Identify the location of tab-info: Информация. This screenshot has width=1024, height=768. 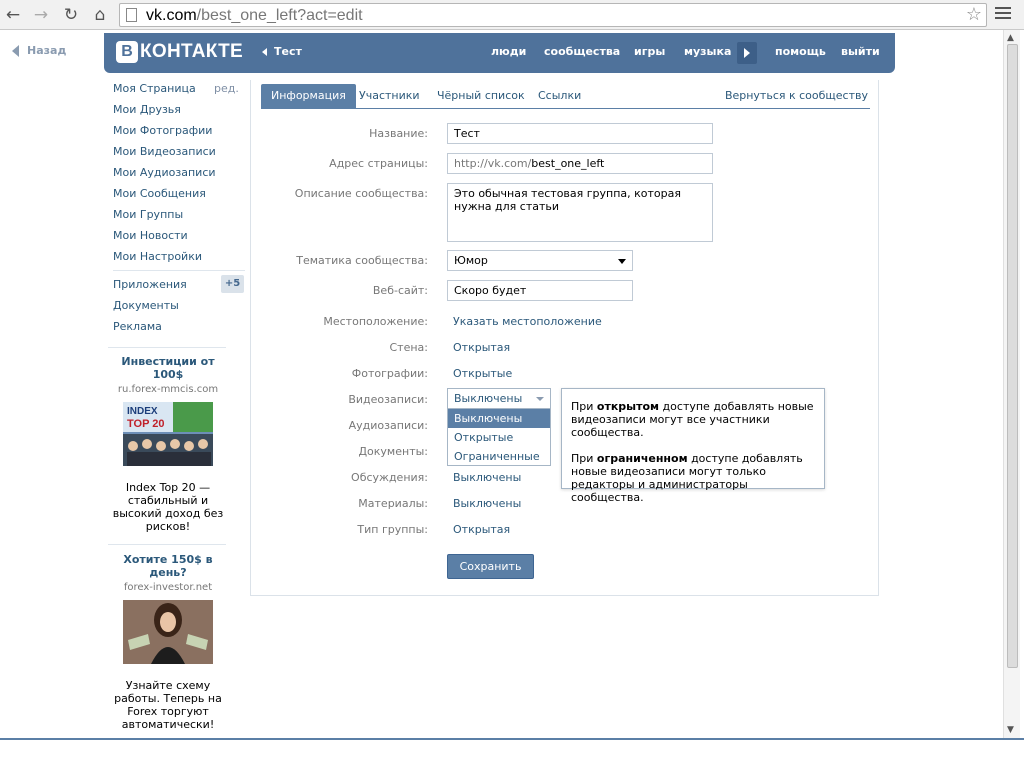
(308, 96).